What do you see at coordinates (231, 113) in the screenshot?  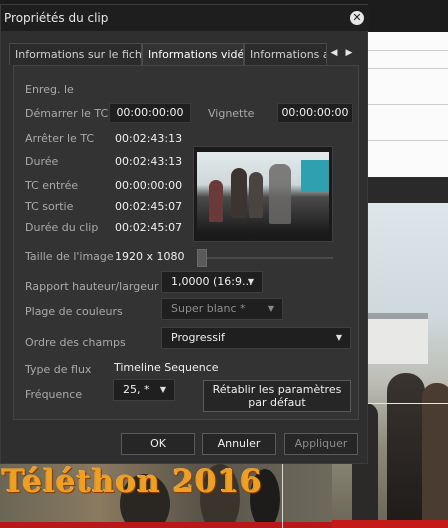 I see `thumbnail-label: Vignette` at bounding box center [231, 113].